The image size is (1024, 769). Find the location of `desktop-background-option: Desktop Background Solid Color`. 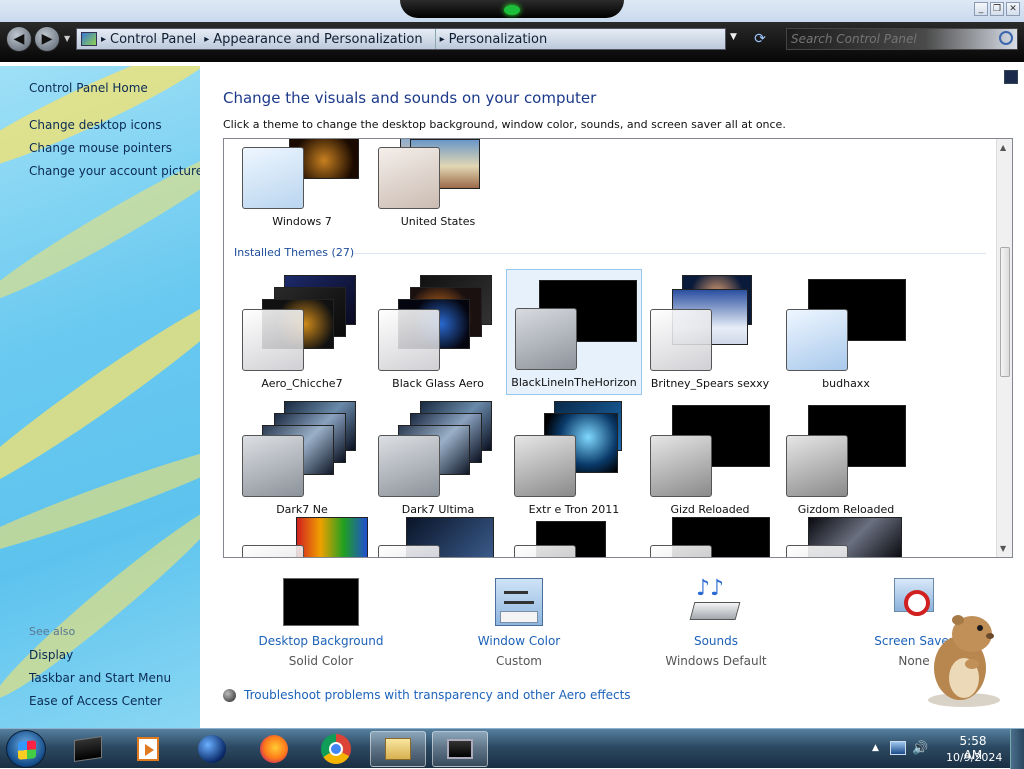

desktop-background-option: Desktop Background Solid Color is located at coordinates (321, 622).